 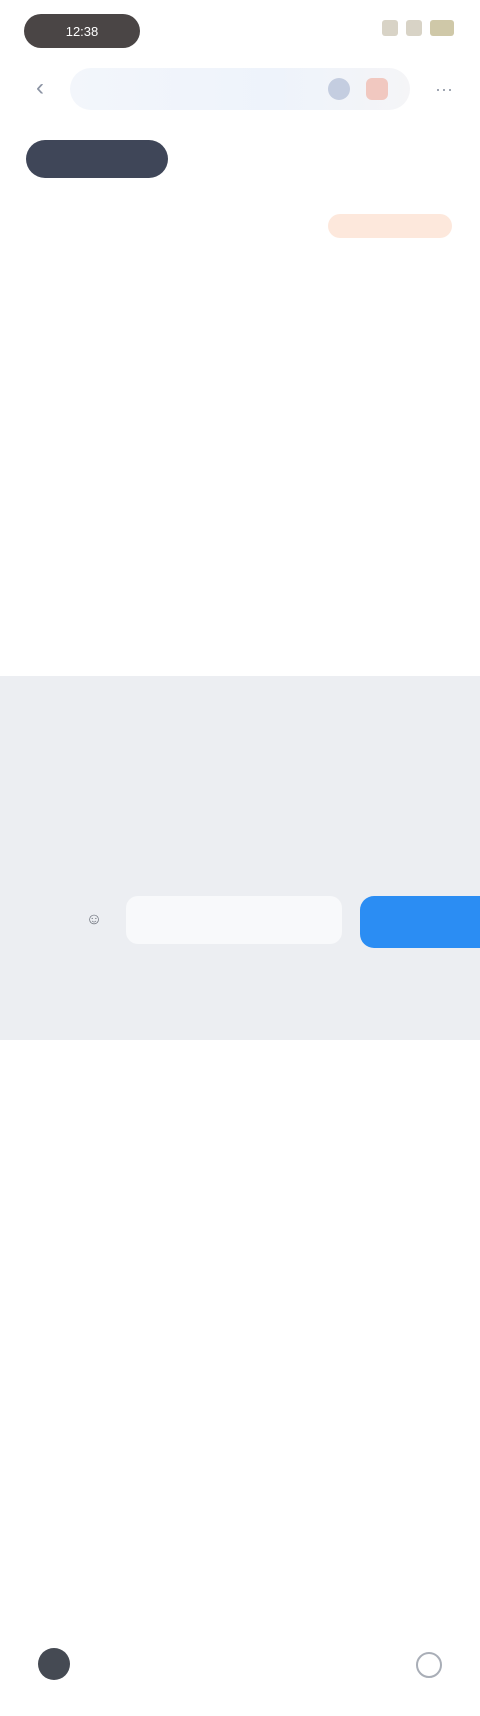 What do you see at coordinates (54, 1664) in the screenshot?
I see `hide-keyboard-icon` at bounding box center [54, 1664].